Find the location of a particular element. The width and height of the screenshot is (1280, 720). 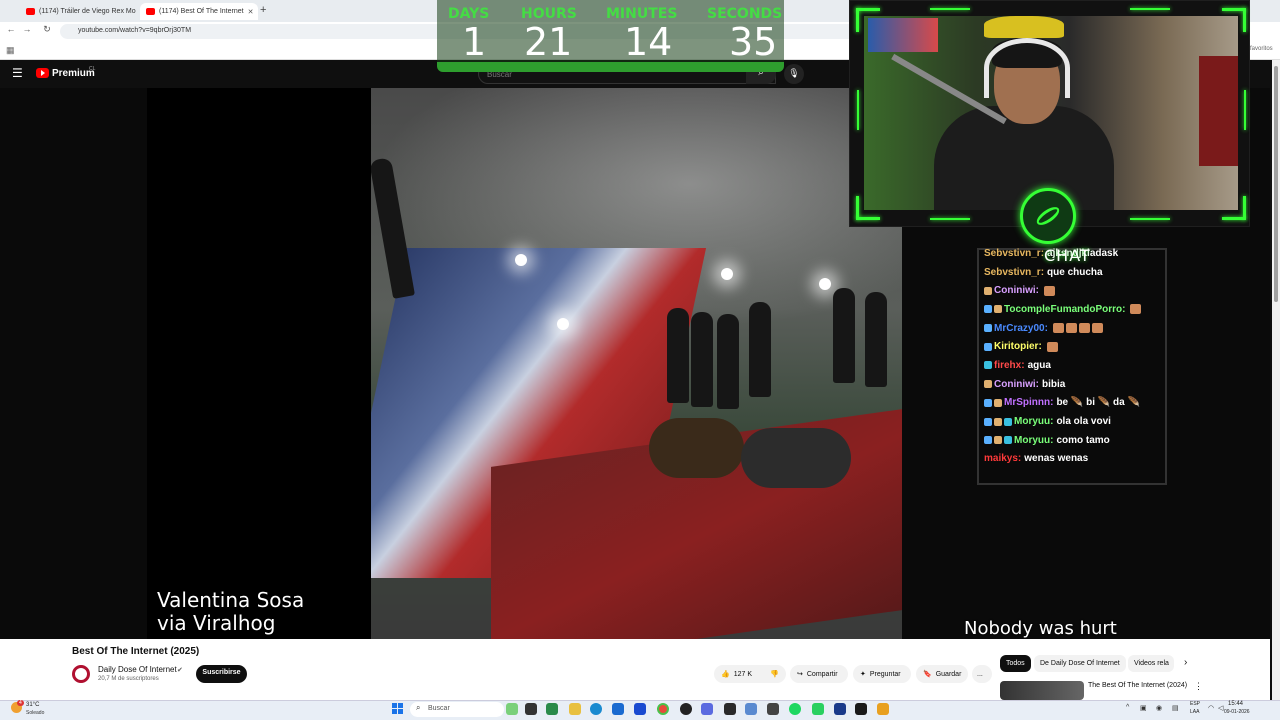

save-button: 🔖 Guardar is located at coordinates (942, 674).